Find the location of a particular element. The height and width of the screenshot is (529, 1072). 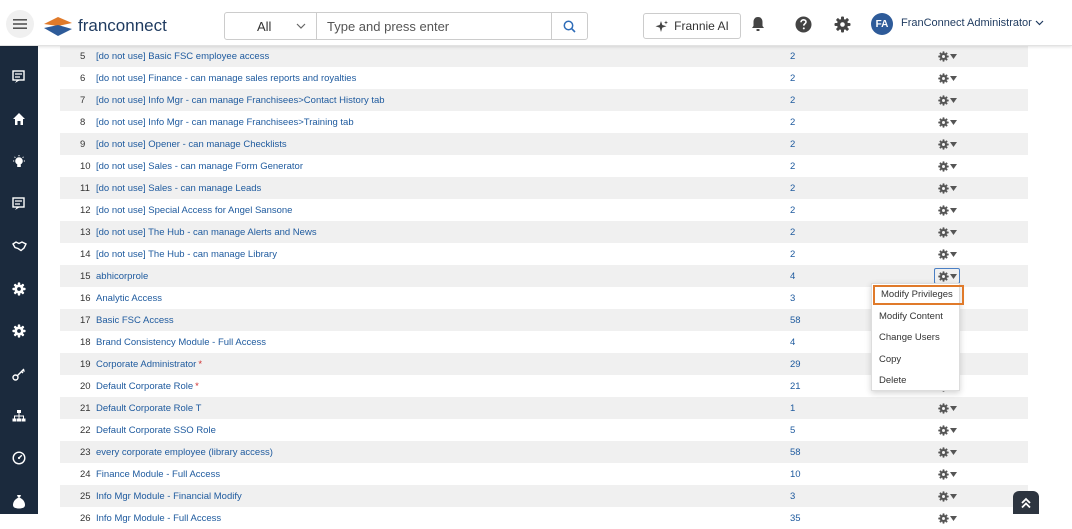

sidebar-item-finance is located at coordinates (19, 501).